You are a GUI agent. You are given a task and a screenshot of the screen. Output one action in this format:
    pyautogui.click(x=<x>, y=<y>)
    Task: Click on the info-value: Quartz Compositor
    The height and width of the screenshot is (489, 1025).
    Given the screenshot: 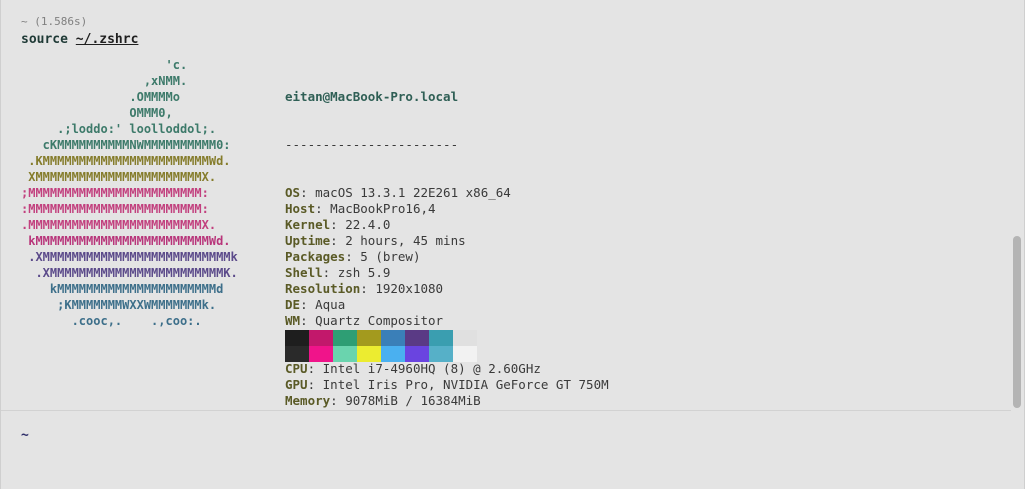 What is the action you would take?
    pyautogui.click(x=379, y=320)
    